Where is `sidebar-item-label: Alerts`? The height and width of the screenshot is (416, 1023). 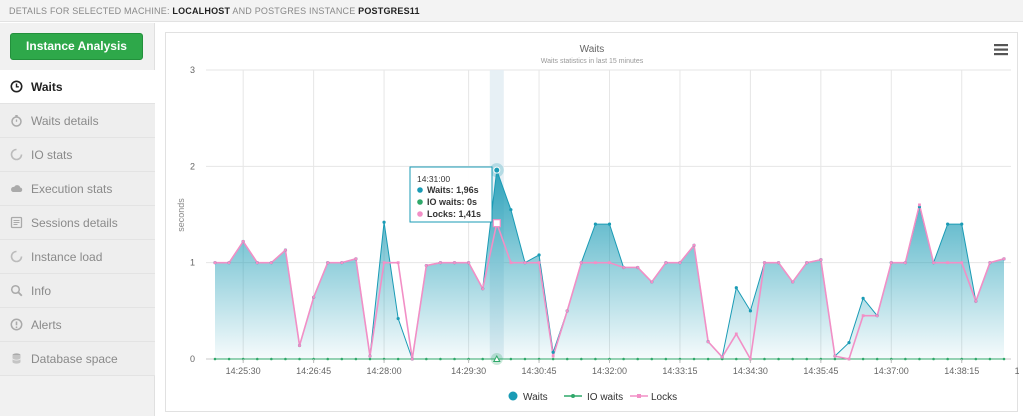 sidebar-item-label: Alerts is located at coordinates (46, 324).